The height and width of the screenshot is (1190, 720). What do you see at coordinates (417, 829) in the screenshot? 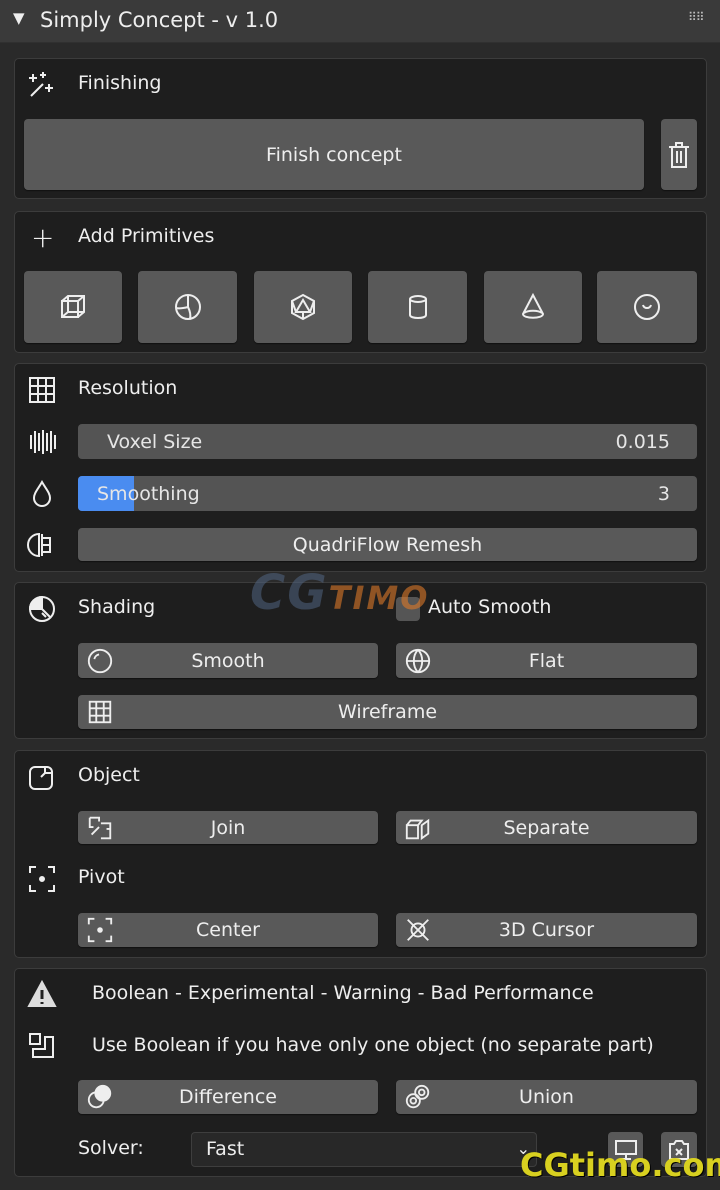
I see `separate-icon` at bounding box center [417, 829].